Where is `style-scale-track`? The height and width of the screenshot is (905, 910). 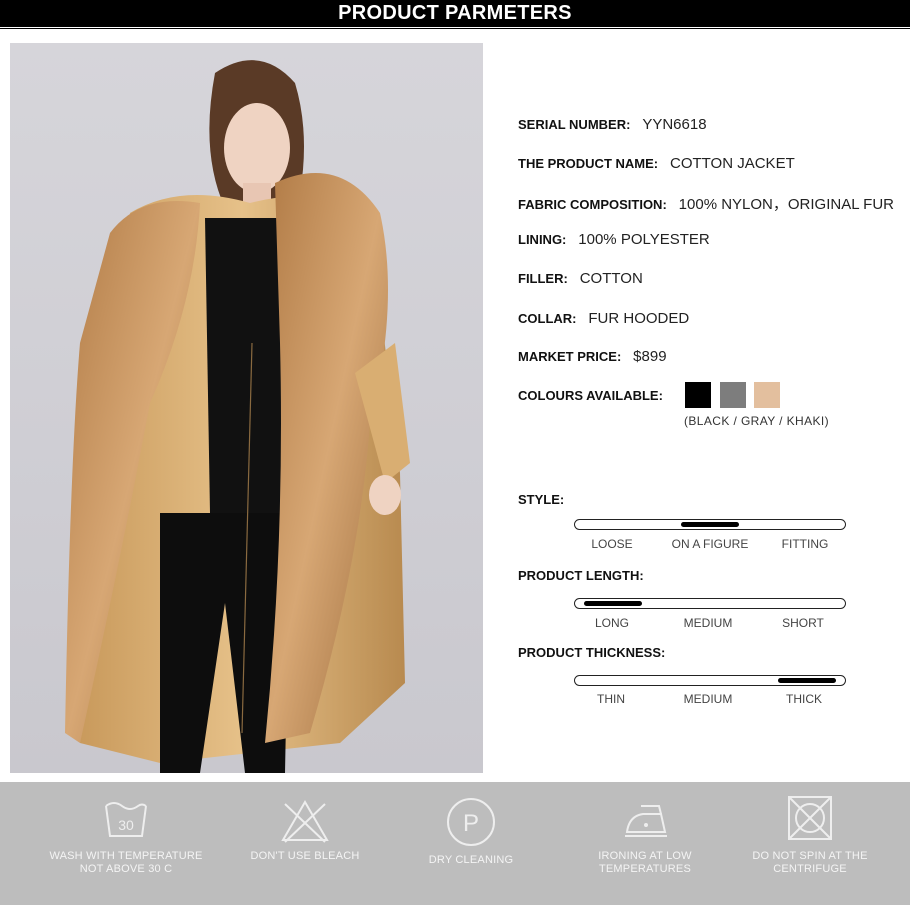 style-scale-track is located at coordinates (710, 524).